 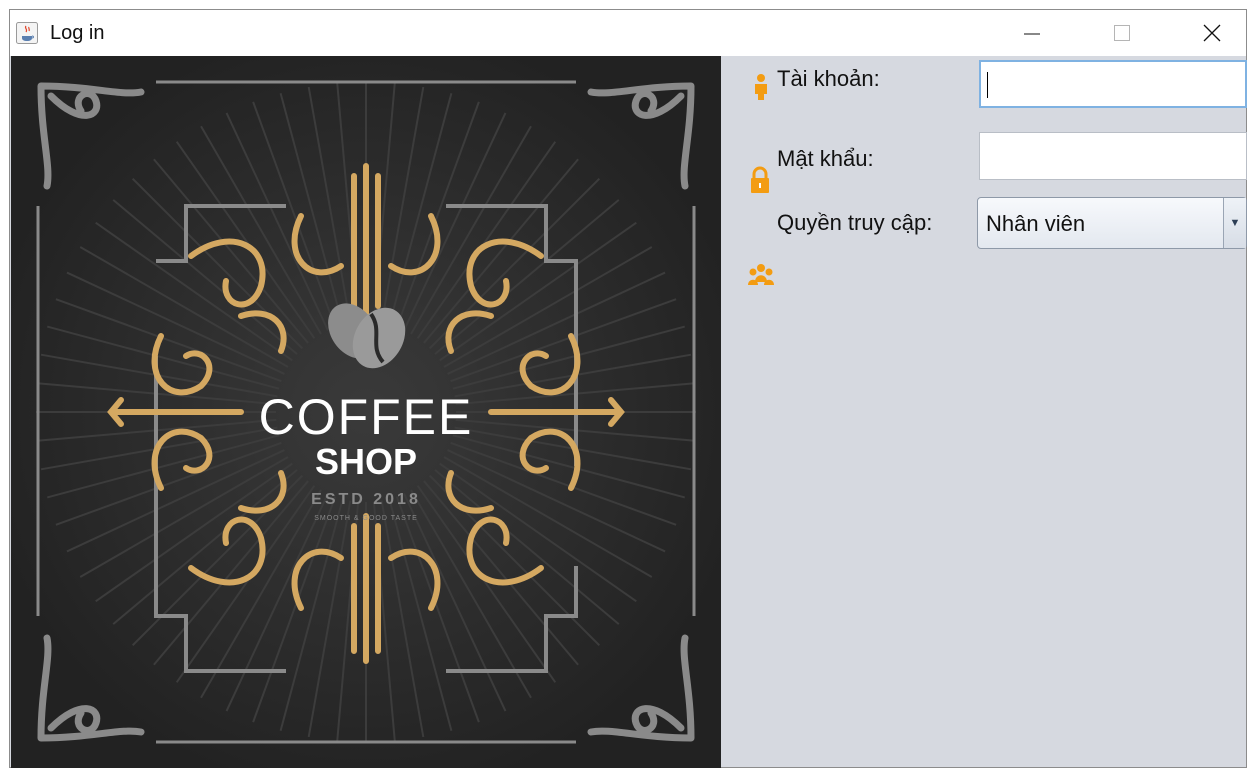 I want to click on minimize-icon, so click(x=1032, y=34).